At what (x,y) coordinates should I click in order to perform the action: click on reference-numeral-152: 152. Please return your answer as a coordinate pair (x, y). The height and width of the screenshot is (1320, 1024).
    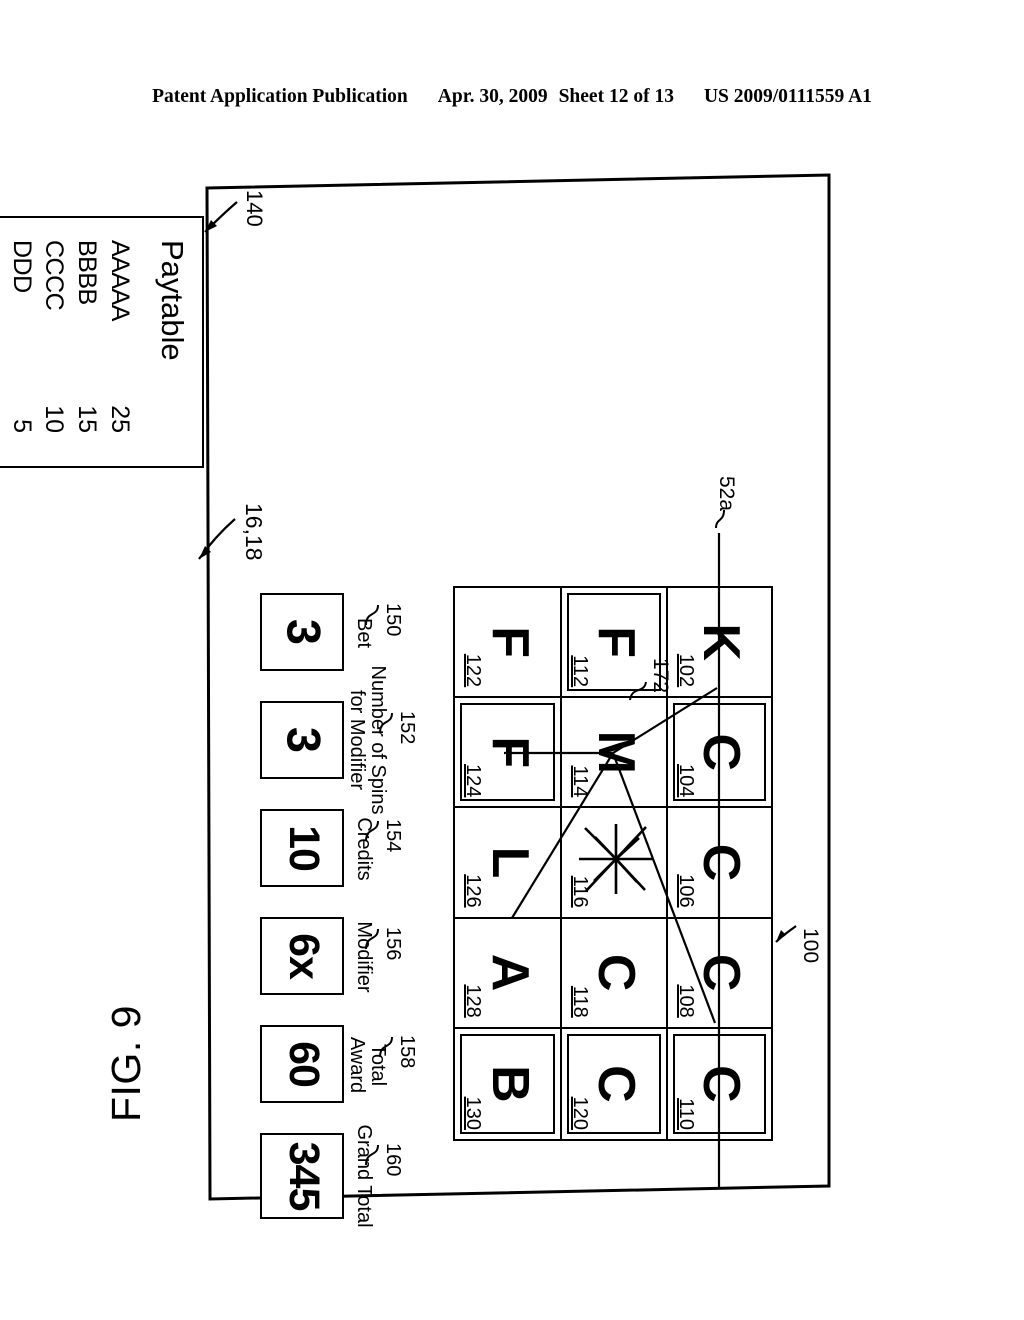
    Looking at the image, I should click on (407, 728).